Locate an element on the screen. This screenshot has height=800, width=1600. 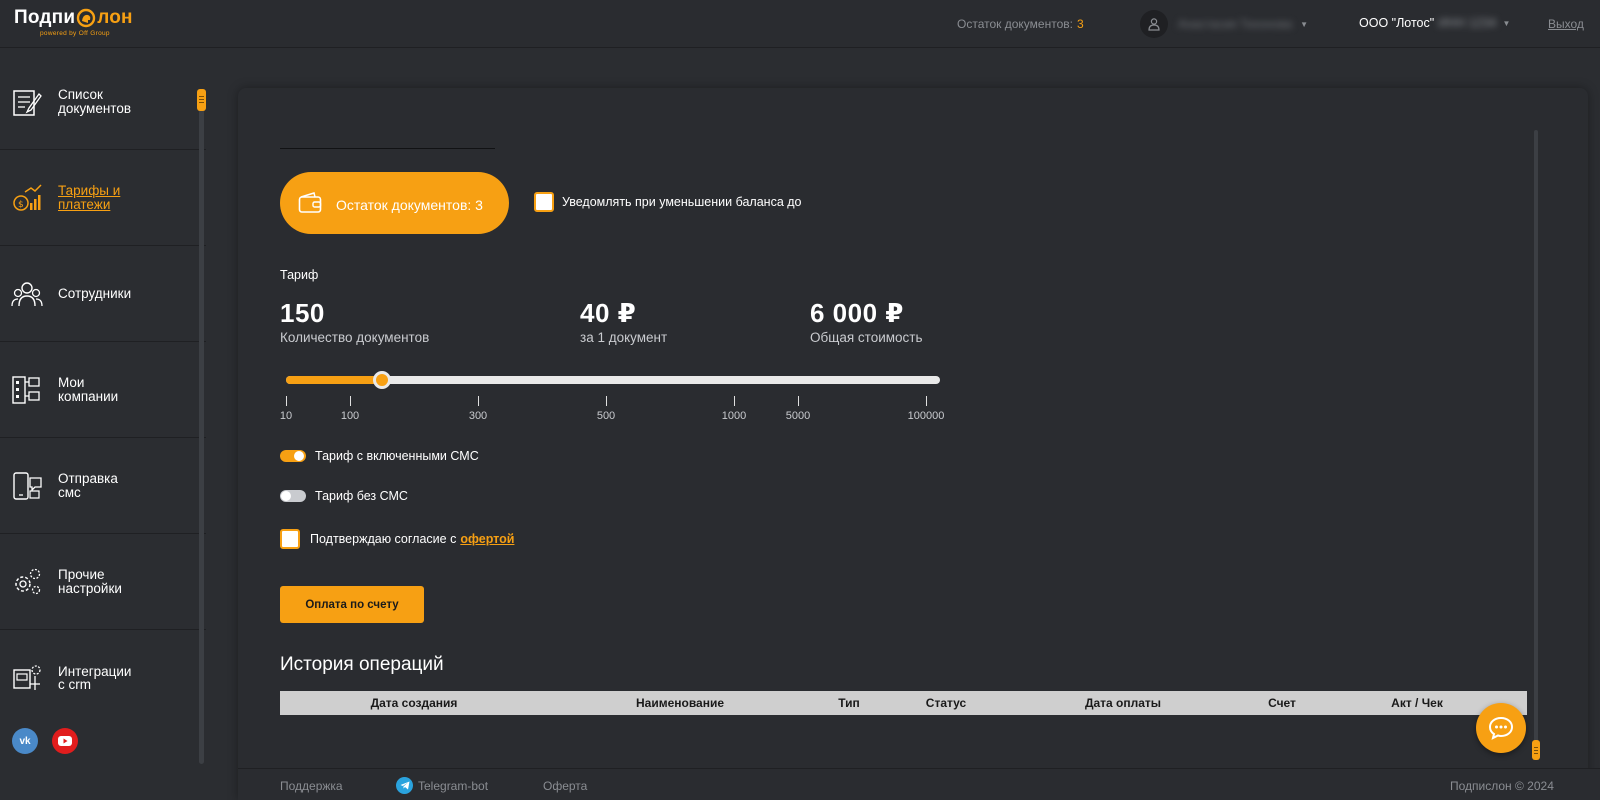
with-sms-toggle is located at coordinates (293, 456).